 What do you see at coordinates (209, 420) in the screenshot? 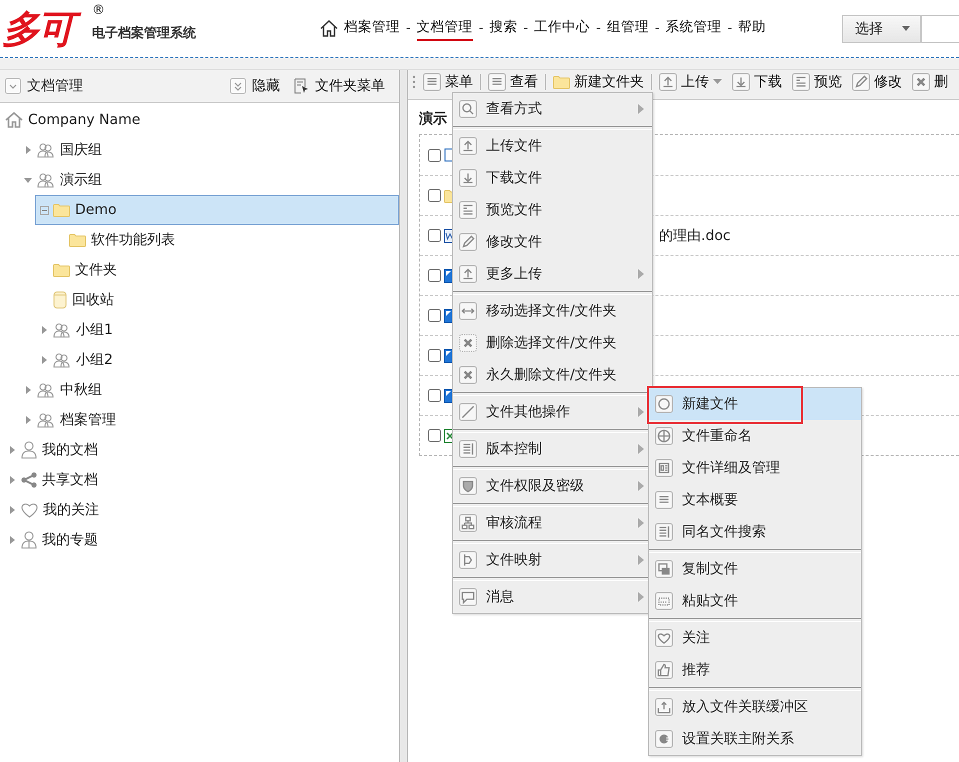
I see `tree-item: 档案管理` at bounding box center [209, 420].